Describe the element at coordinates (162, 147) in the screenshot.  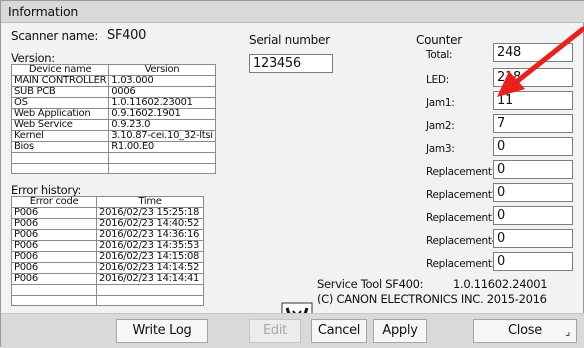
I see `version-table-cell: R1.00.E0` at that location.